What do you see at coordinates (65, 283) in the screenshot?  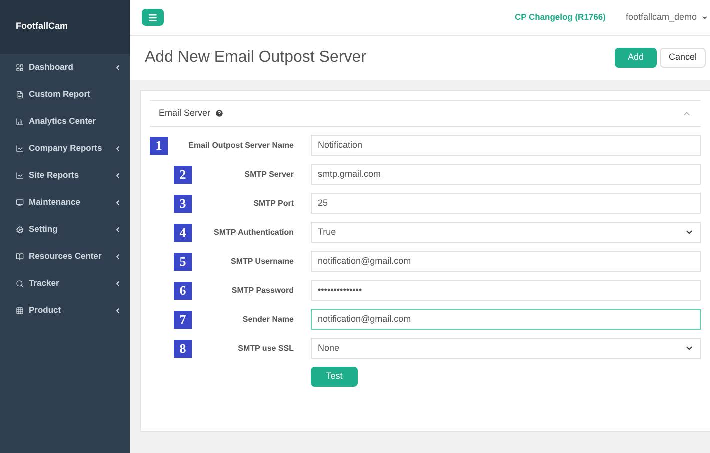 I see `sidebar-item: Tracker` at bounding box center [65, 283].